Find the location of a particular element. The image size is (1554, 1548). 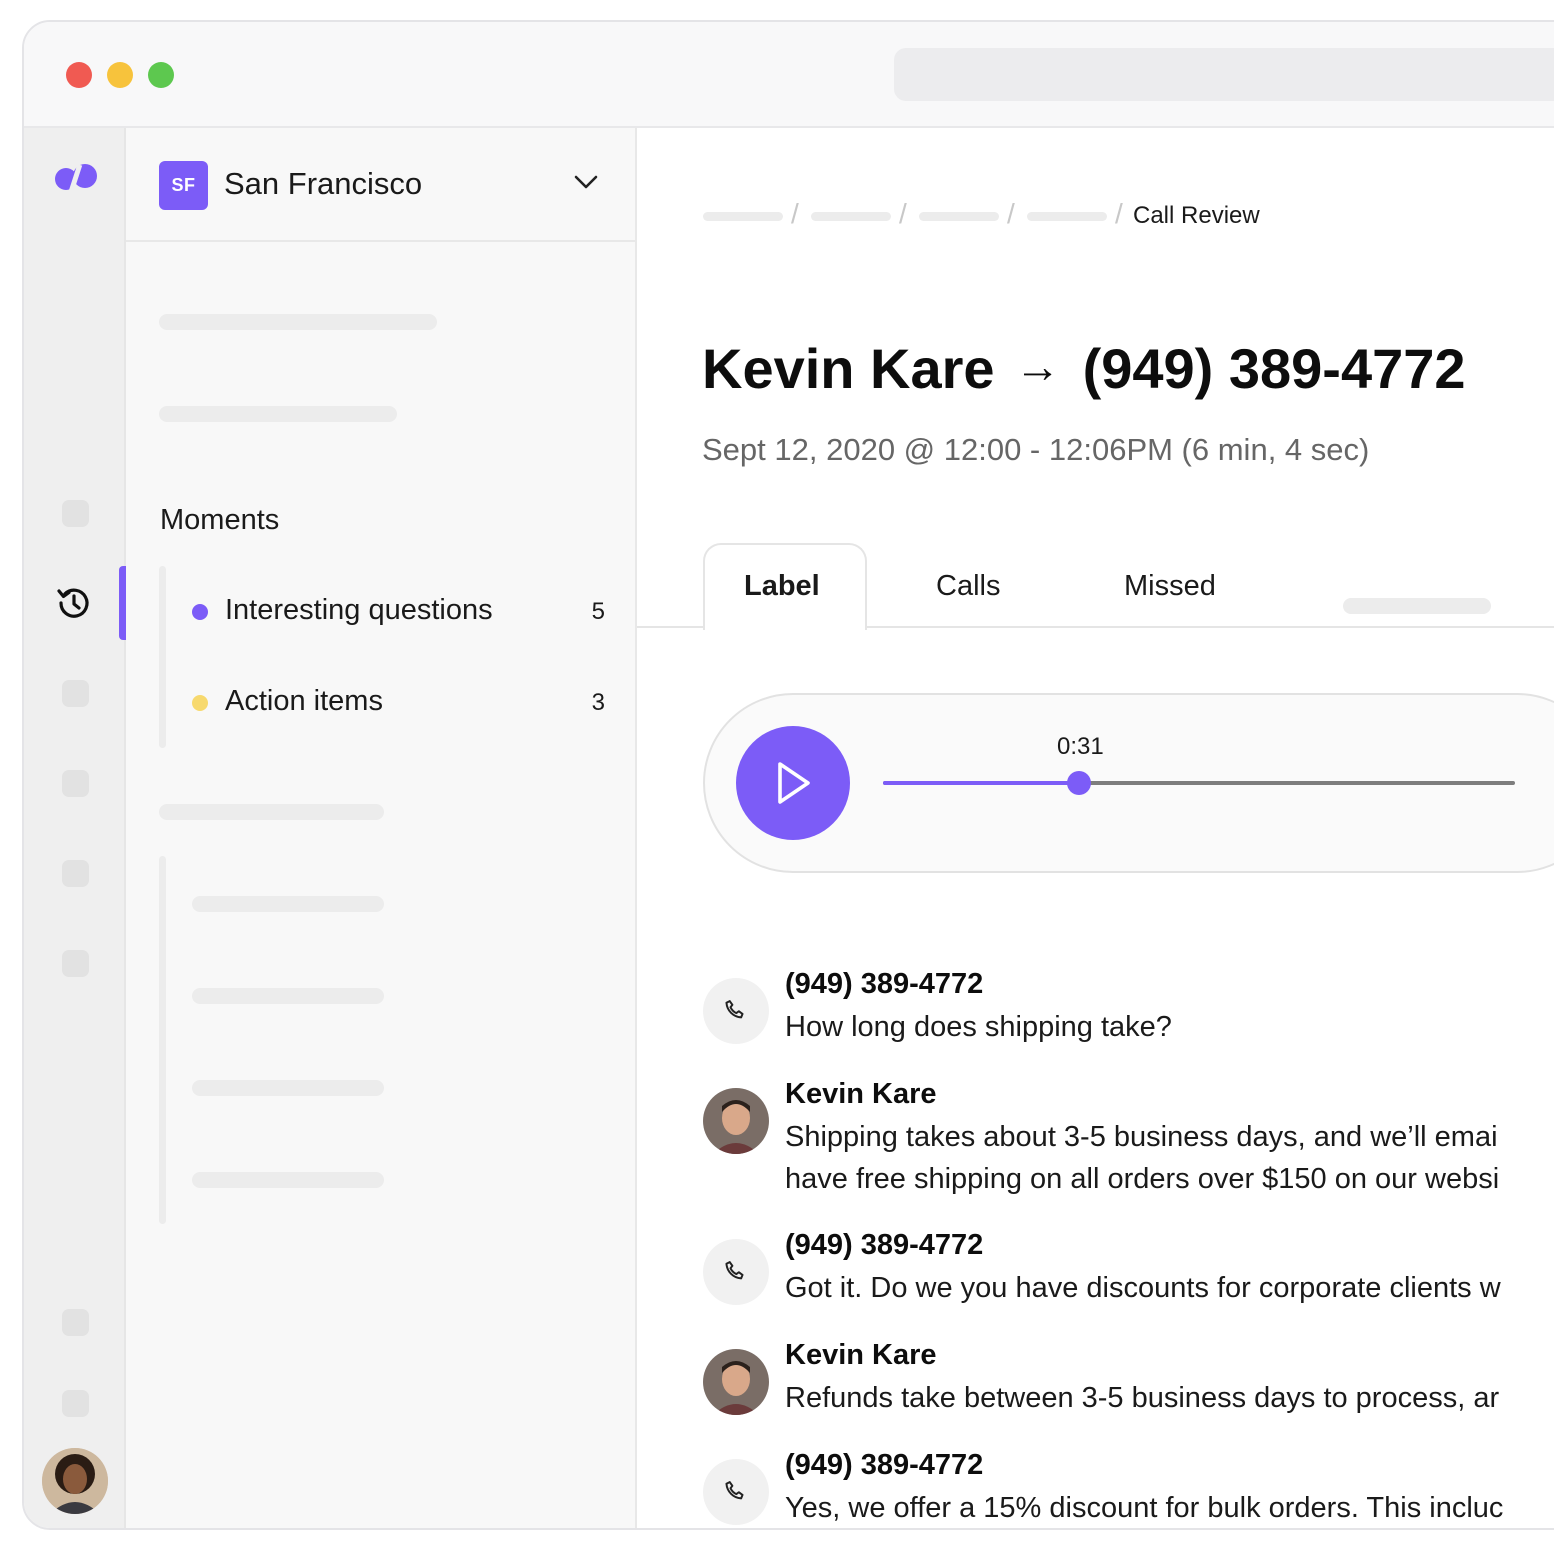

tab-missed: Missed is located at coordinates (1170, 586).